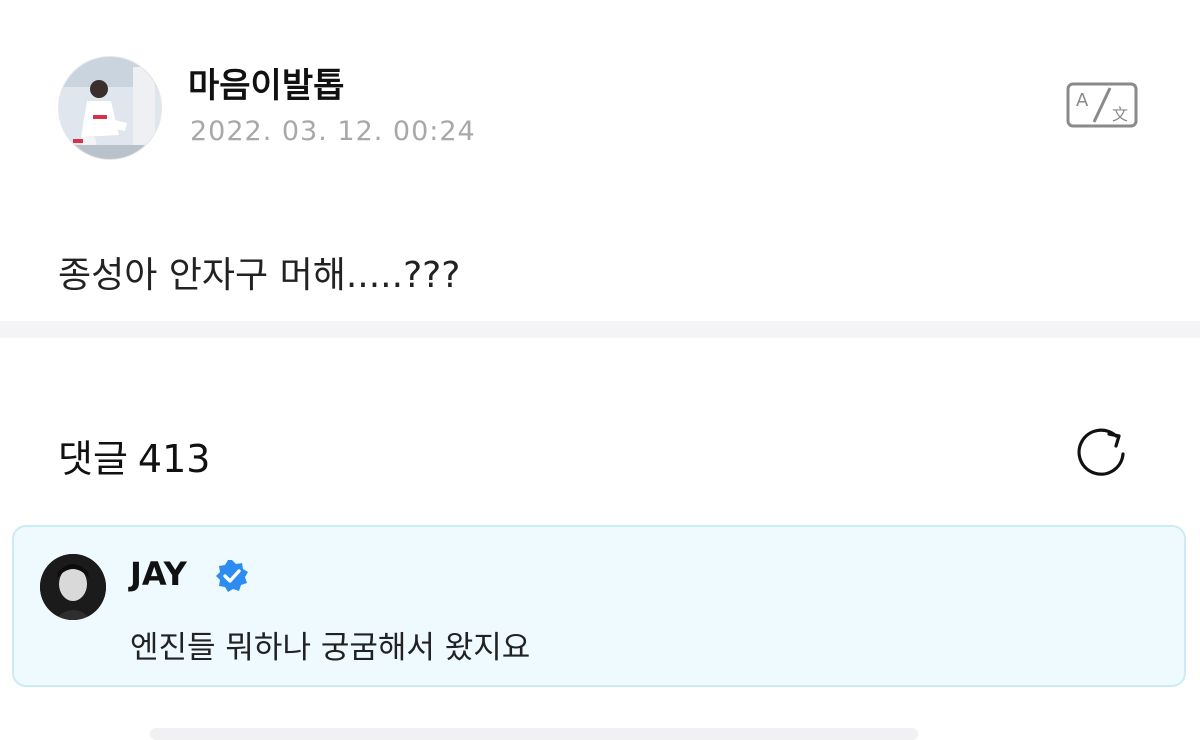  What do you see at coordinates (110, 108) in the screenshot?
I see `post-author-avatar` at bounding box center [110, 108].